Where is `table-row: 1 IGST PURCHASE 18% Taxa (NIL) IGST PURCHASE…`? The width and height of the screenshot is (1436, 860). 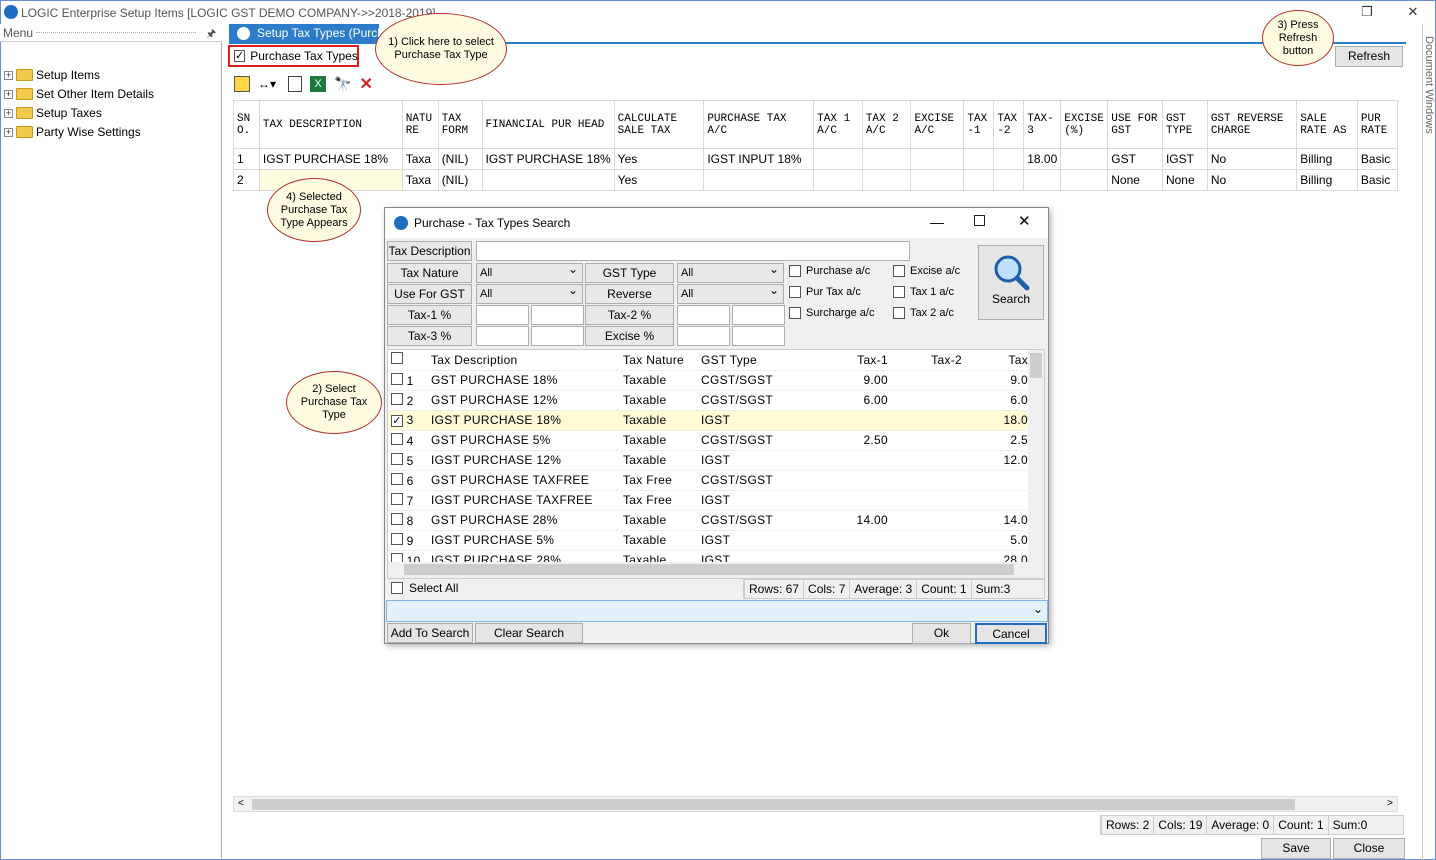 table-row: 1 IGST PURCHASE 18% Taxa (NIL) IGST PURCHASE… is located at coordinates (815, 159).